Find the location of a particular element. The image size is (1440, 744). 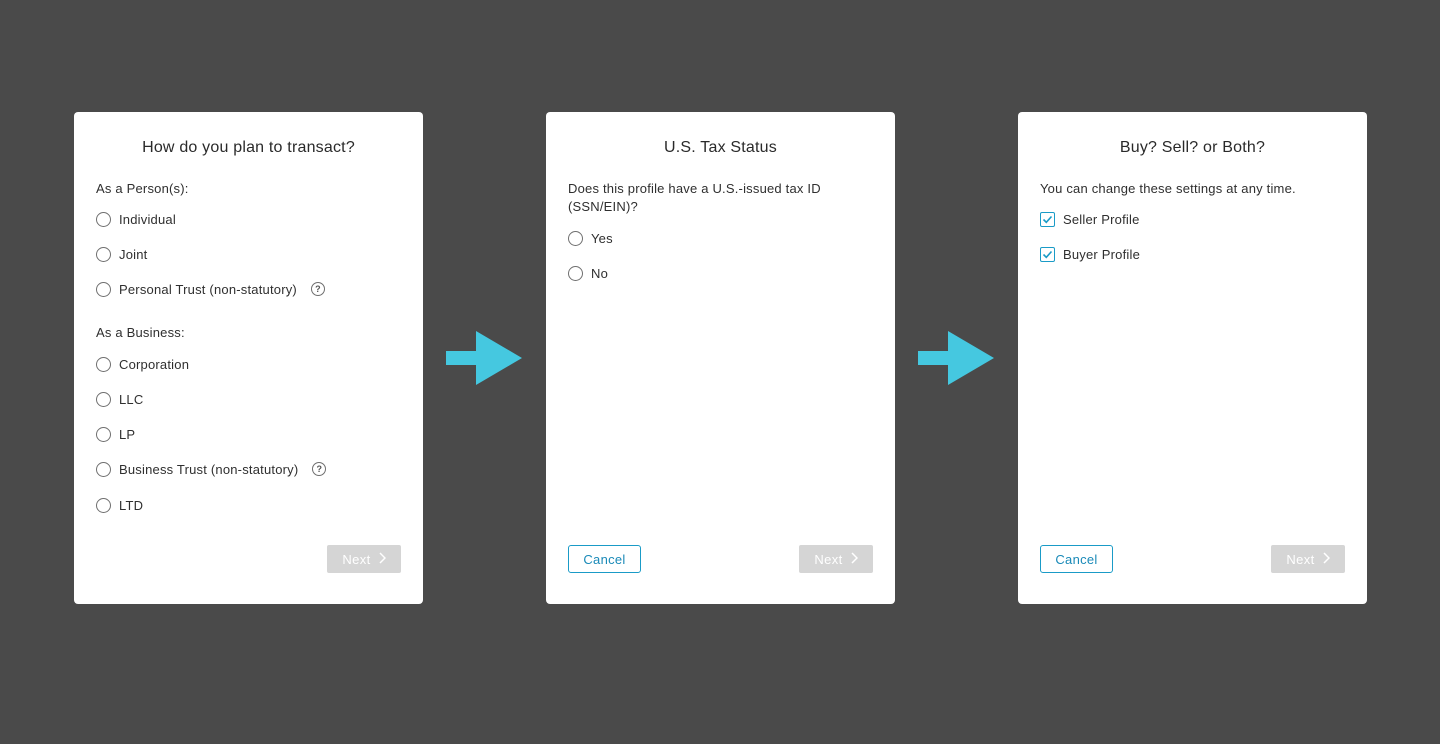

option-buyer-profile: Buyer Profile is located at coordinates (1090, 254).